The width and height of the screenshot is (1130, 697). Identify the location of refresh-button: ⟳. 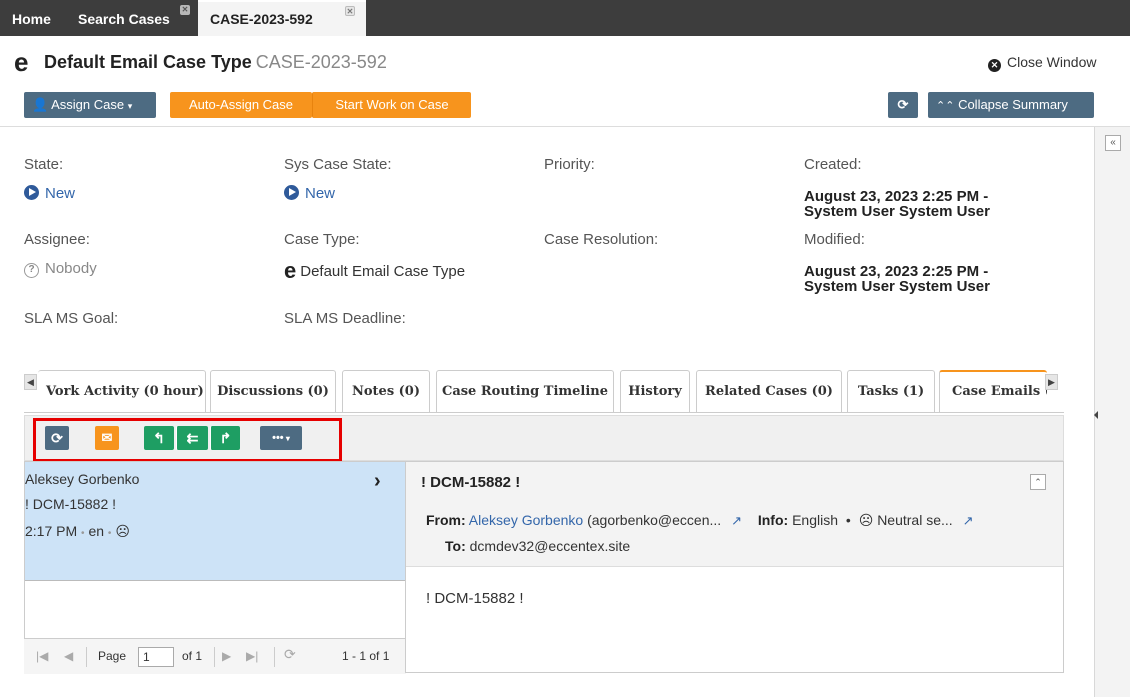
(903, 105).